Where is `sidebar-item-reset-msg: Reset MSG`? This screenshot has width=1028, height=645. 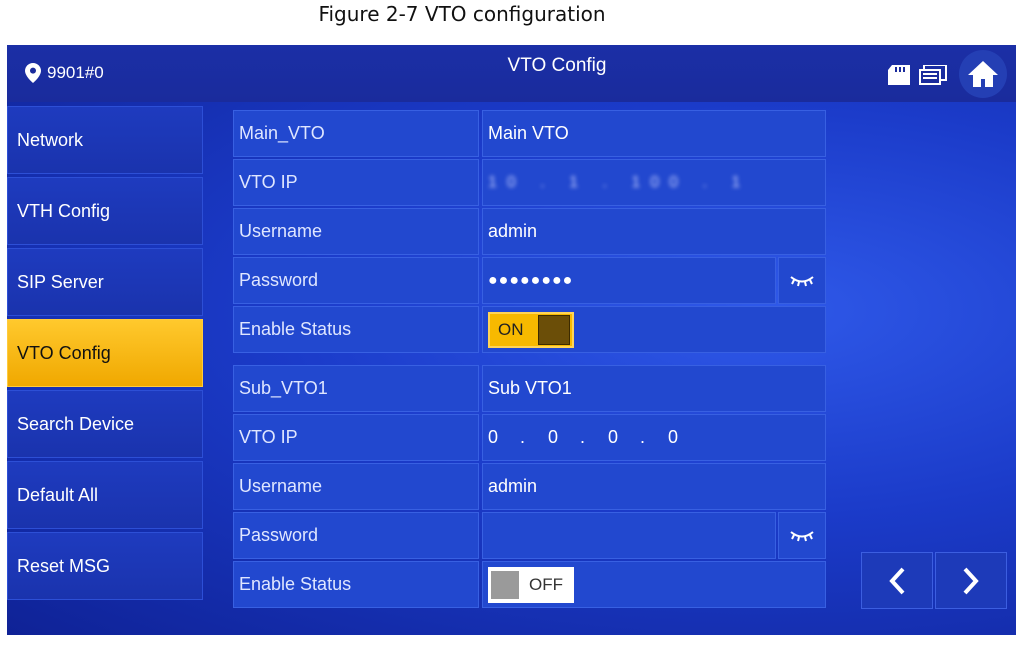 sidebar-item-reset-msg: Reset MSG is located at coordinates (105, 566).